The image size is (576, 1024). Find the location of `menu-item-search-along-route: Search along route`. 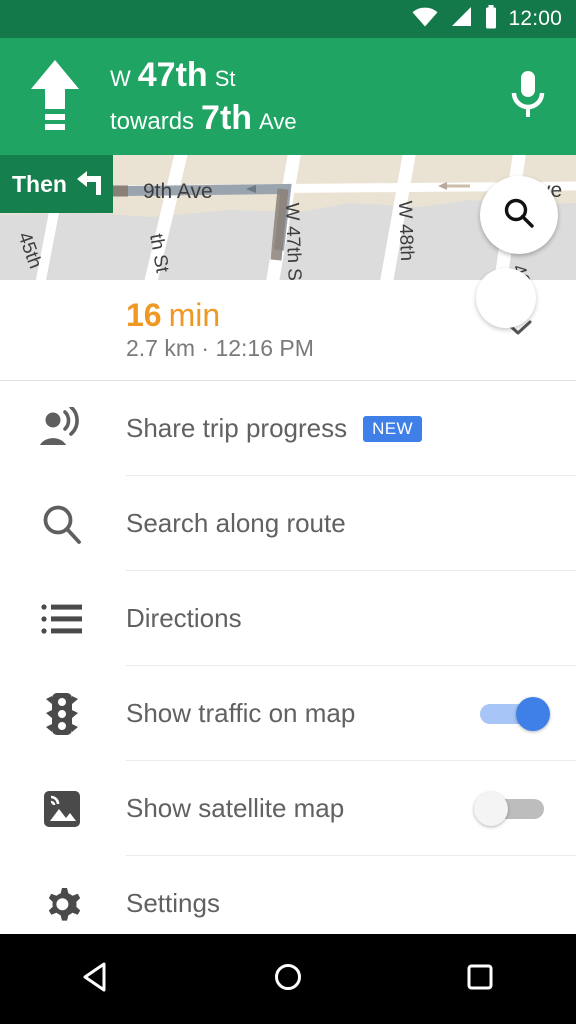

menu-item-search-along-route: Search along route is located at coordinates (288, 523).